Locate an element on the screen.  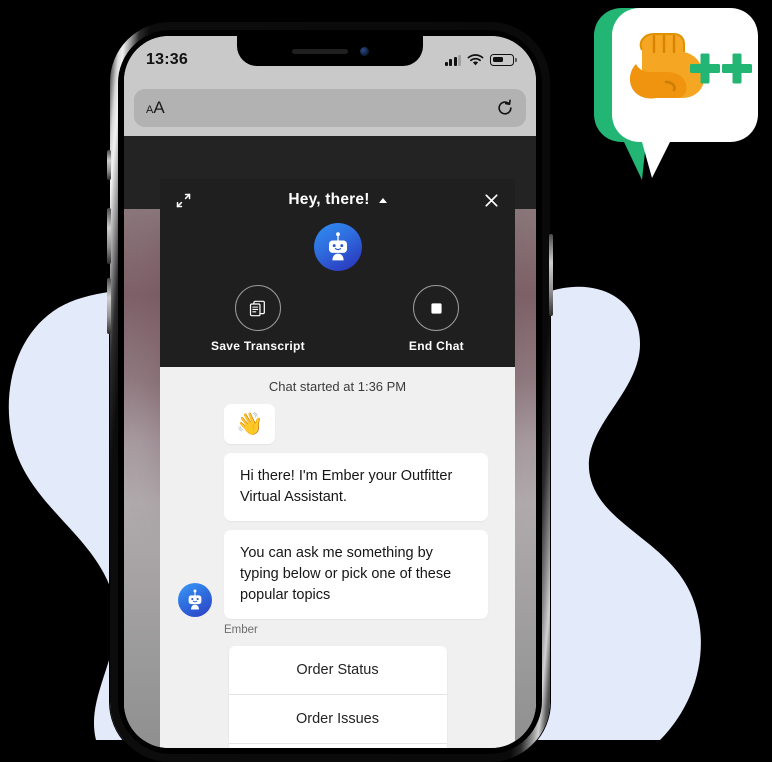
message-sender-label: Ember is located at coordinates (241, 630).